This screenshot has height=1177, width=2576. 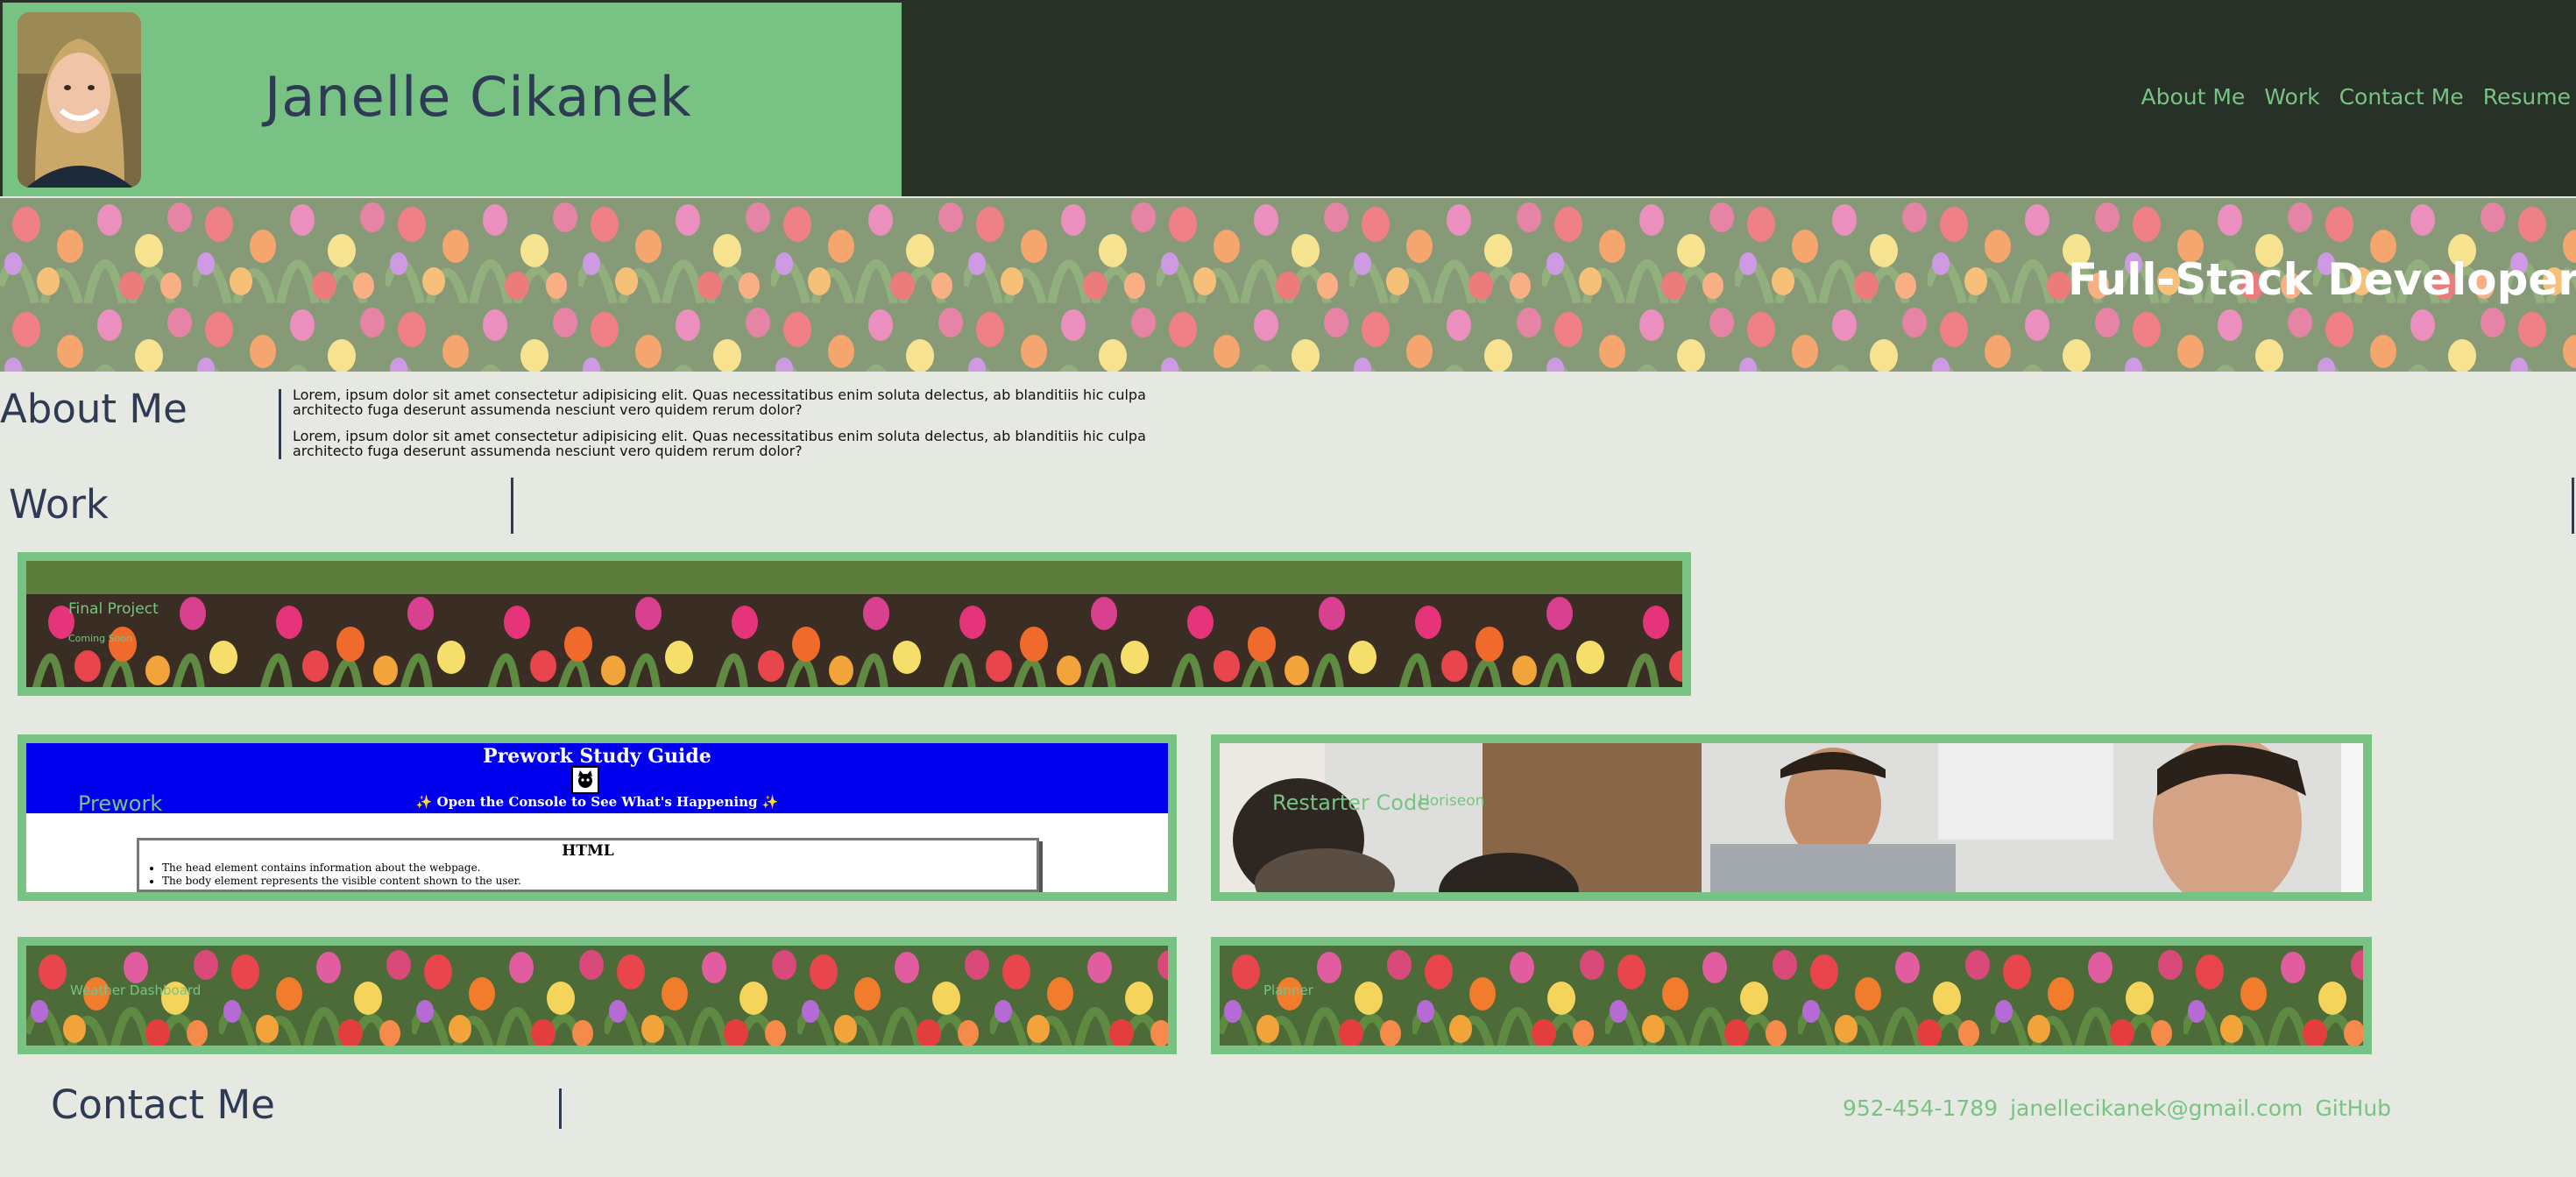 What do you see at coordinates (136, 990) in the screenshot?
I see `project-title: Weather Dashboard` at bounding box center [136, 990].